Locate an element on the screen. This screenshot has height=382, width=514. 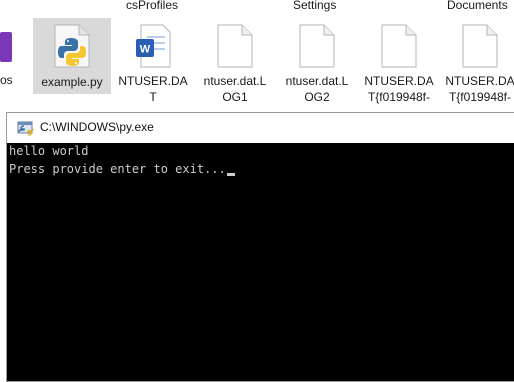
folder-label-csprofiles: csProfiles is located at coordinates (152, 6).